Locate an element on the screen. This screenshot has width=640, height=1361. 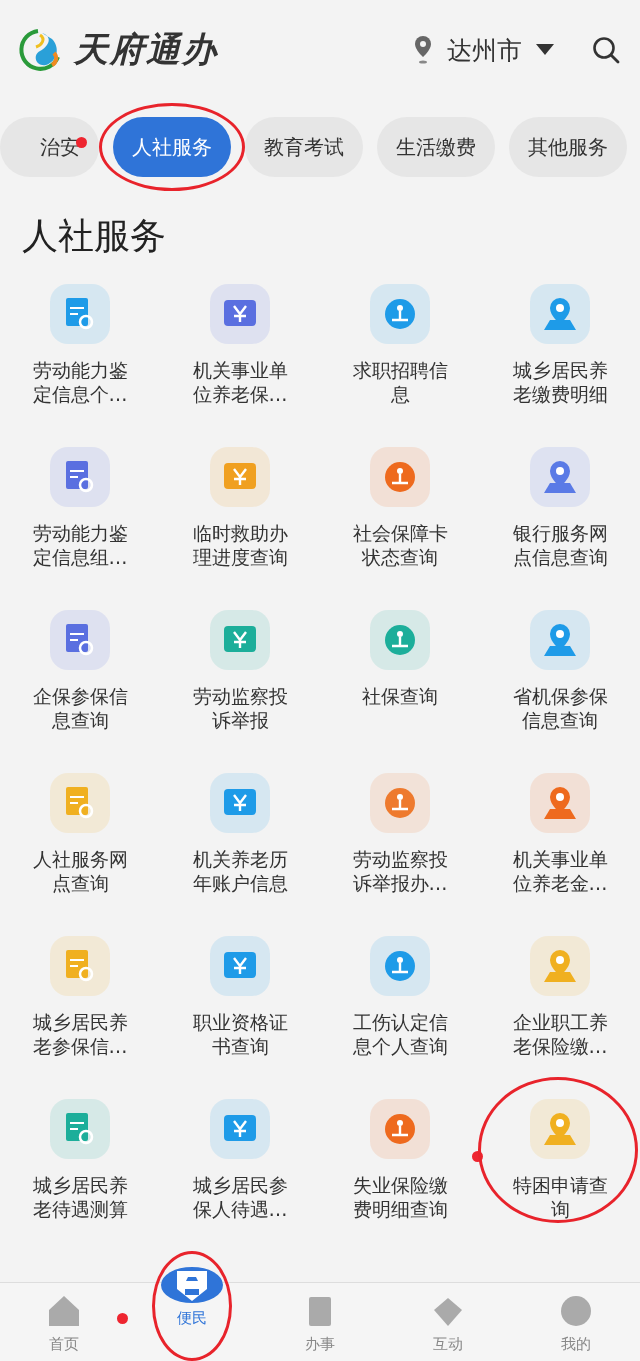
category-tab: 其他服务 is located at coordinates (568, 147).